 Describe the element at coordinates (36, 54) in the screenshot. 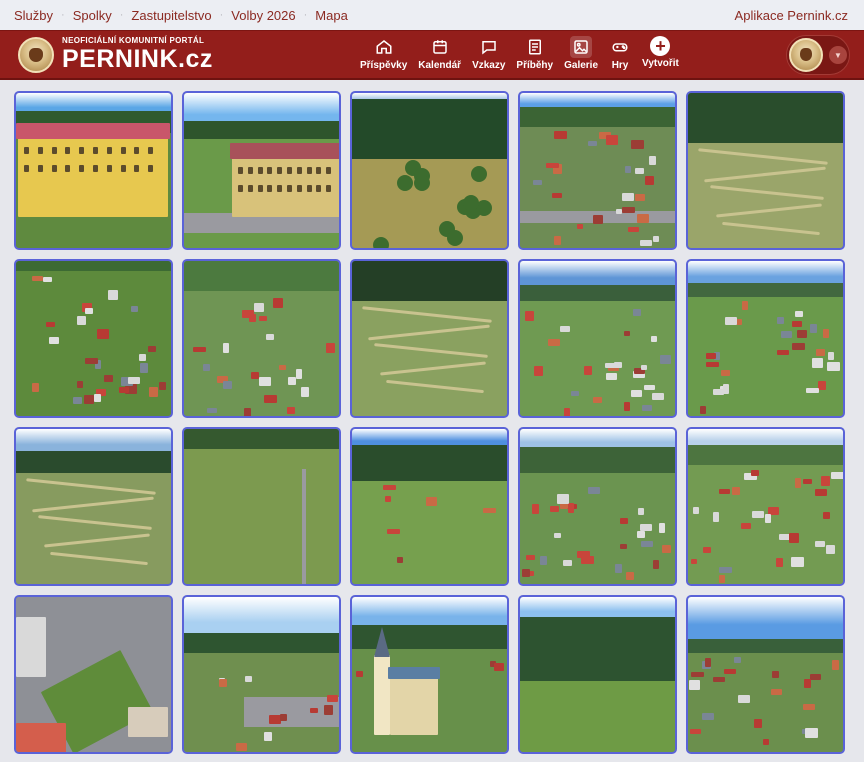

I see `crest-icon` at that location.